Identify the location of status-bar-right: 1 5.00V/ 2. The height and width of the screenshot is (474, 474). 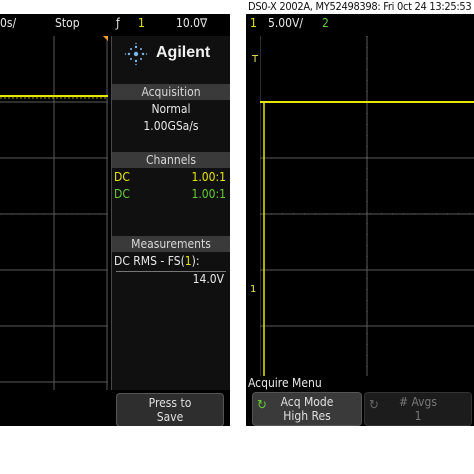
(360, 24).